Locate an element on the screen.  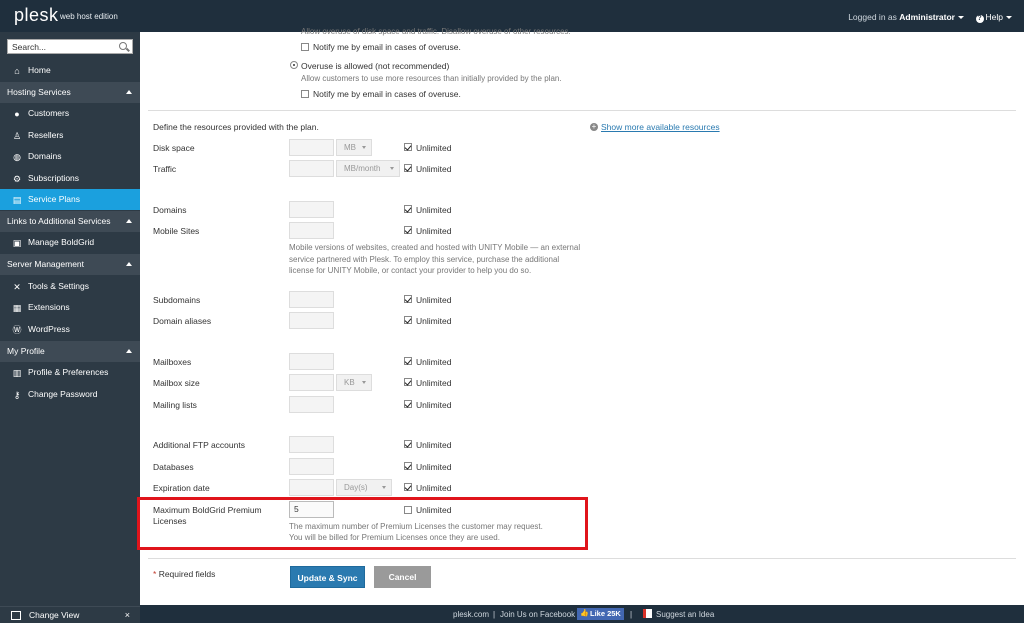
domains-label: Domains is located at coordinates (170, 210).